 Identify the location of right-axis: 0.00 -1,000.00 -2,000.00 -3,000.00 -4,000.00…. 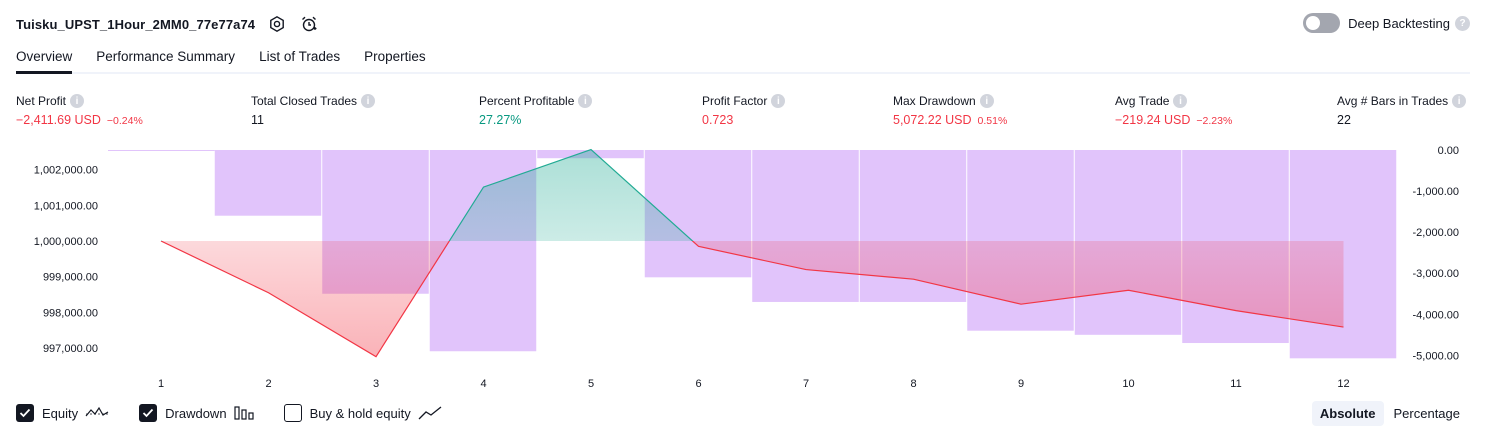
(1436, 253).